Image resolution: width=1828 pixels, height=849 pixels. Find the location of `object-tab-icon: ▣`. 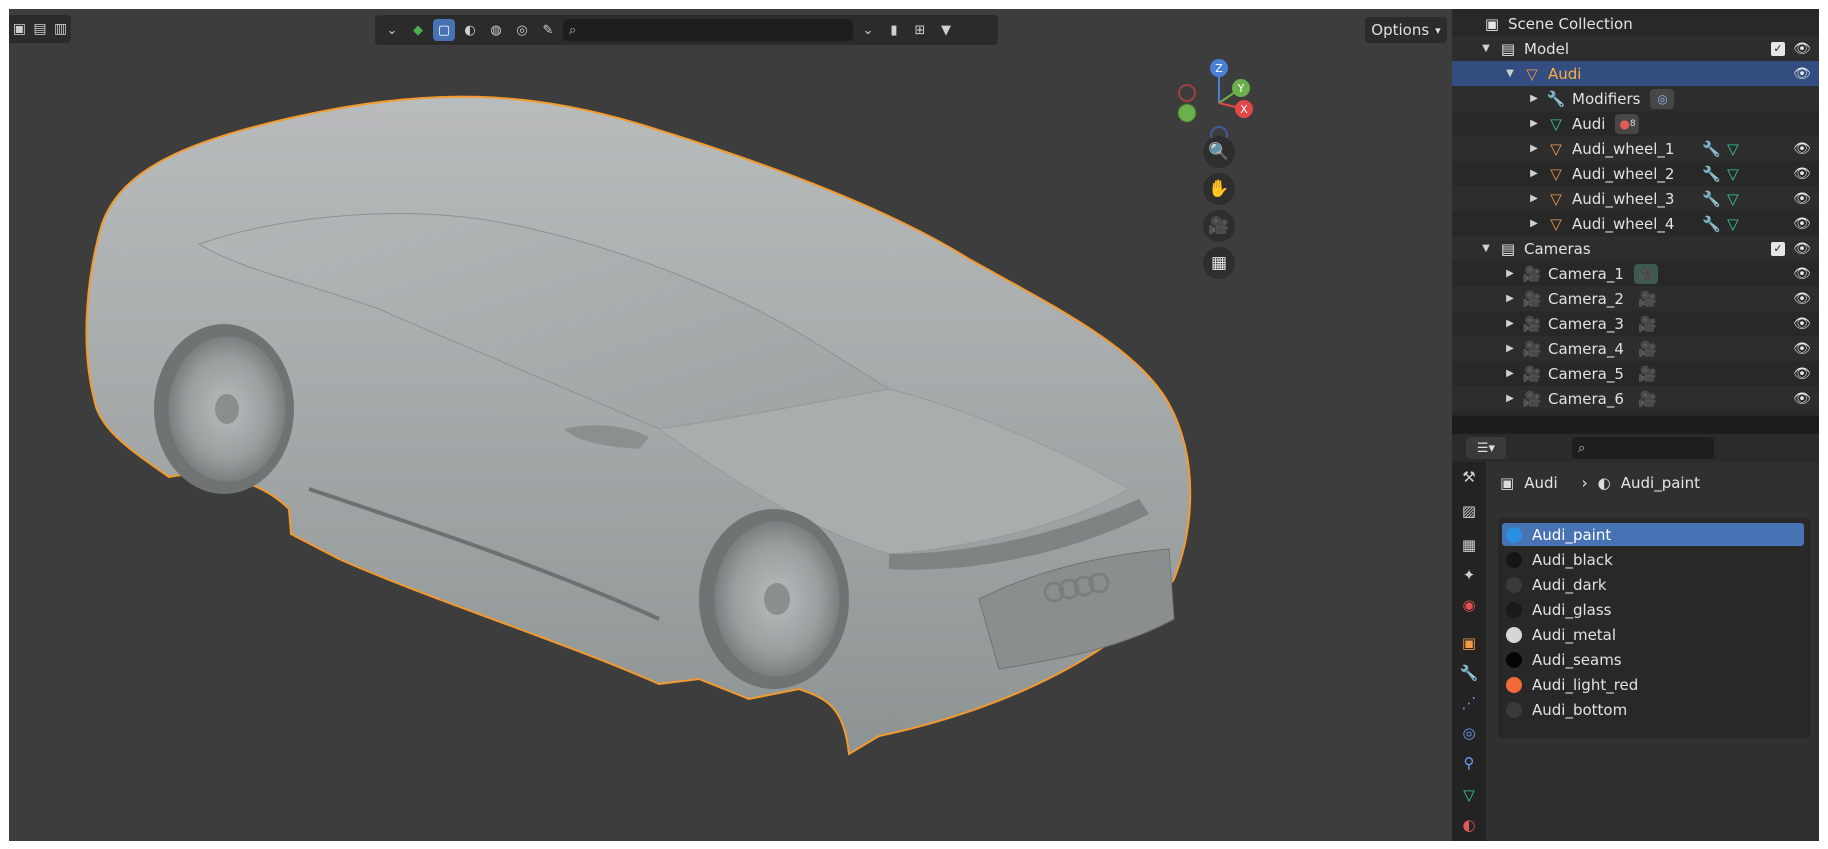

object-tab-icon: ▣ is located at coordinates (1469, 643).